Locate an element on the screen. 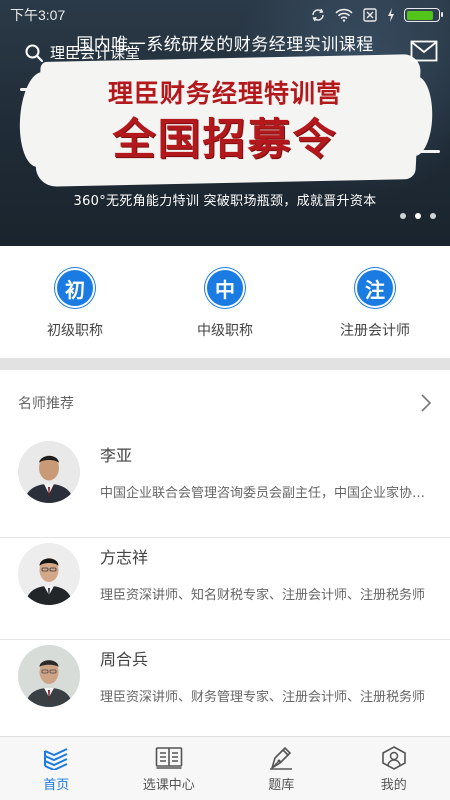 The width and height of the screenshot is (450, 800). nav-profile: 我的 is located at coordinates (394, 768).